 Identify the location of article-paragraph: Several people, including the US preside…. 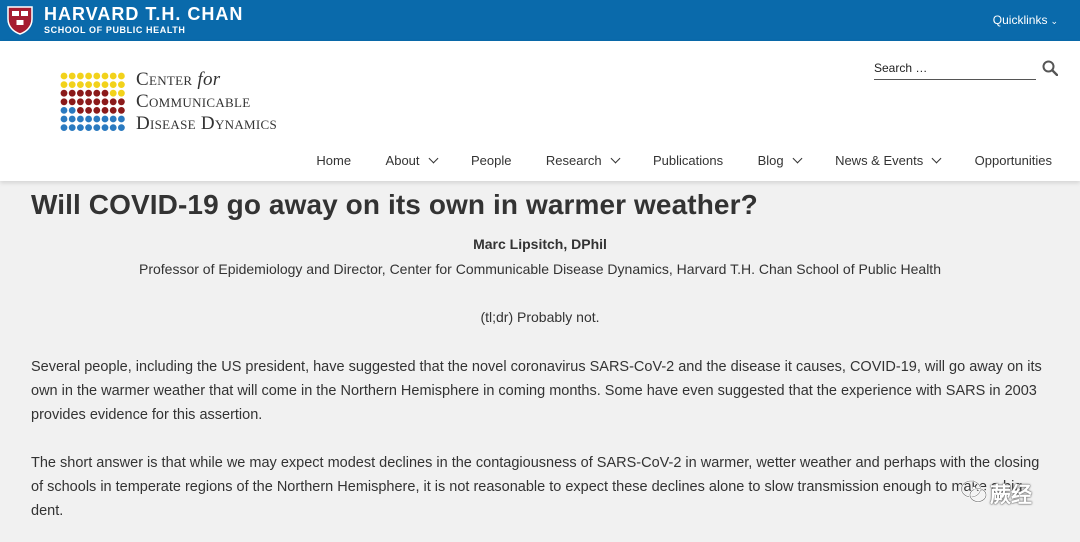
(536, 391).